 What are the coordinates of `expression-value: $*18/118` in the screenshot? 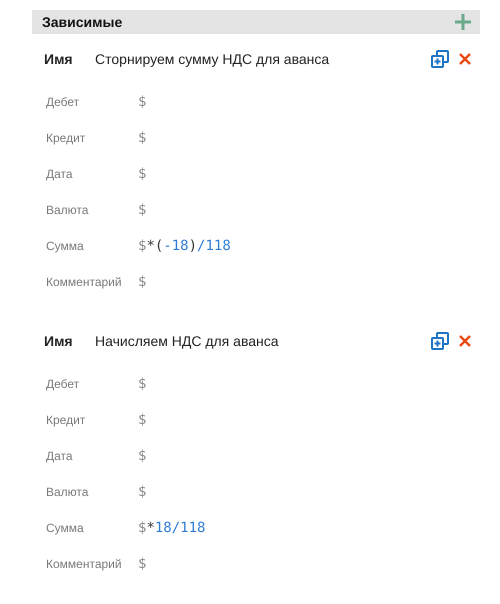 It's located at (172, 528).